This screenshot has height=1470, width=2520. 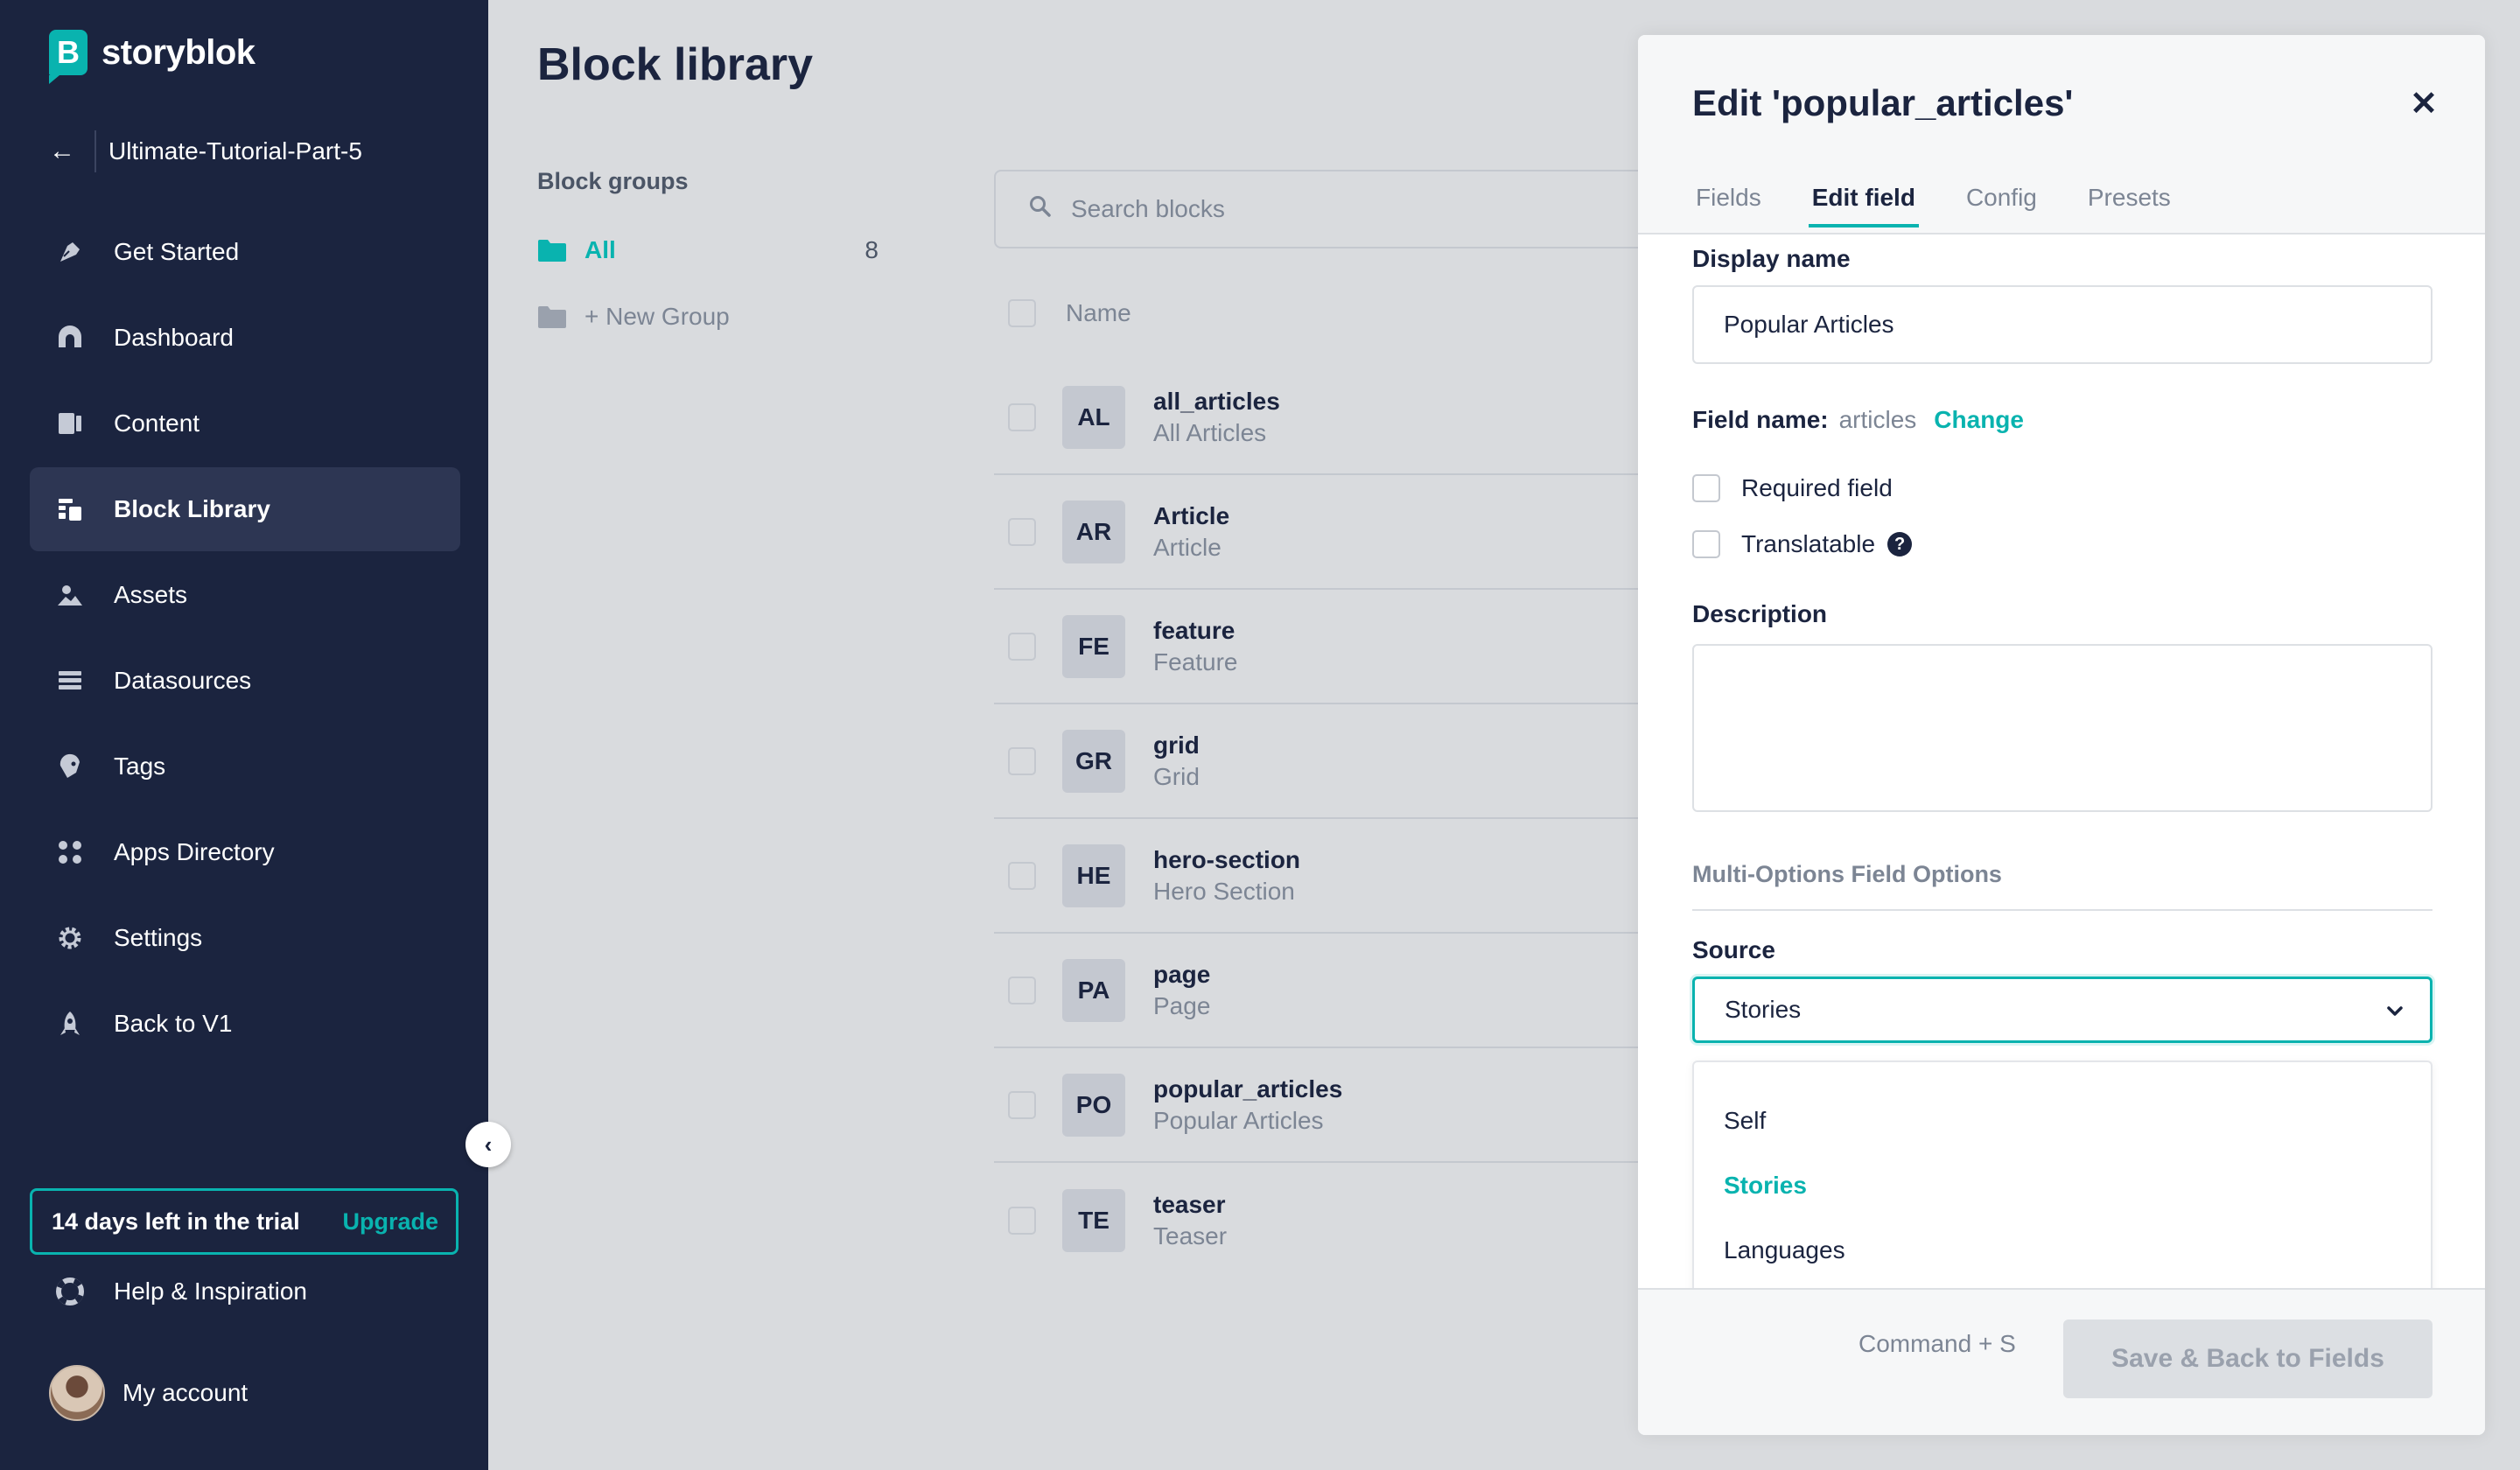 I want to click on group-all: All 8, so click(x=707, y=250).